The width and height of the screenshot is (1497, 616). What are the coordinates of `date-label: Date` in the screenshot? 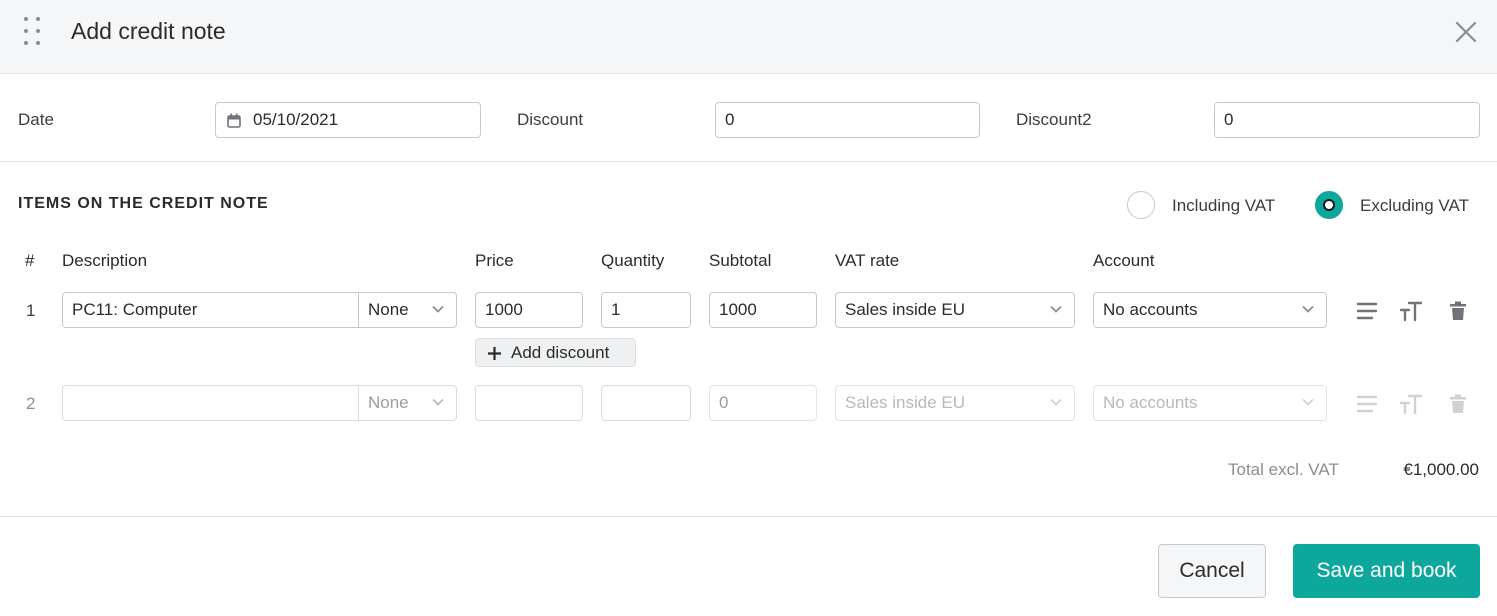 It's located at (36, 119).